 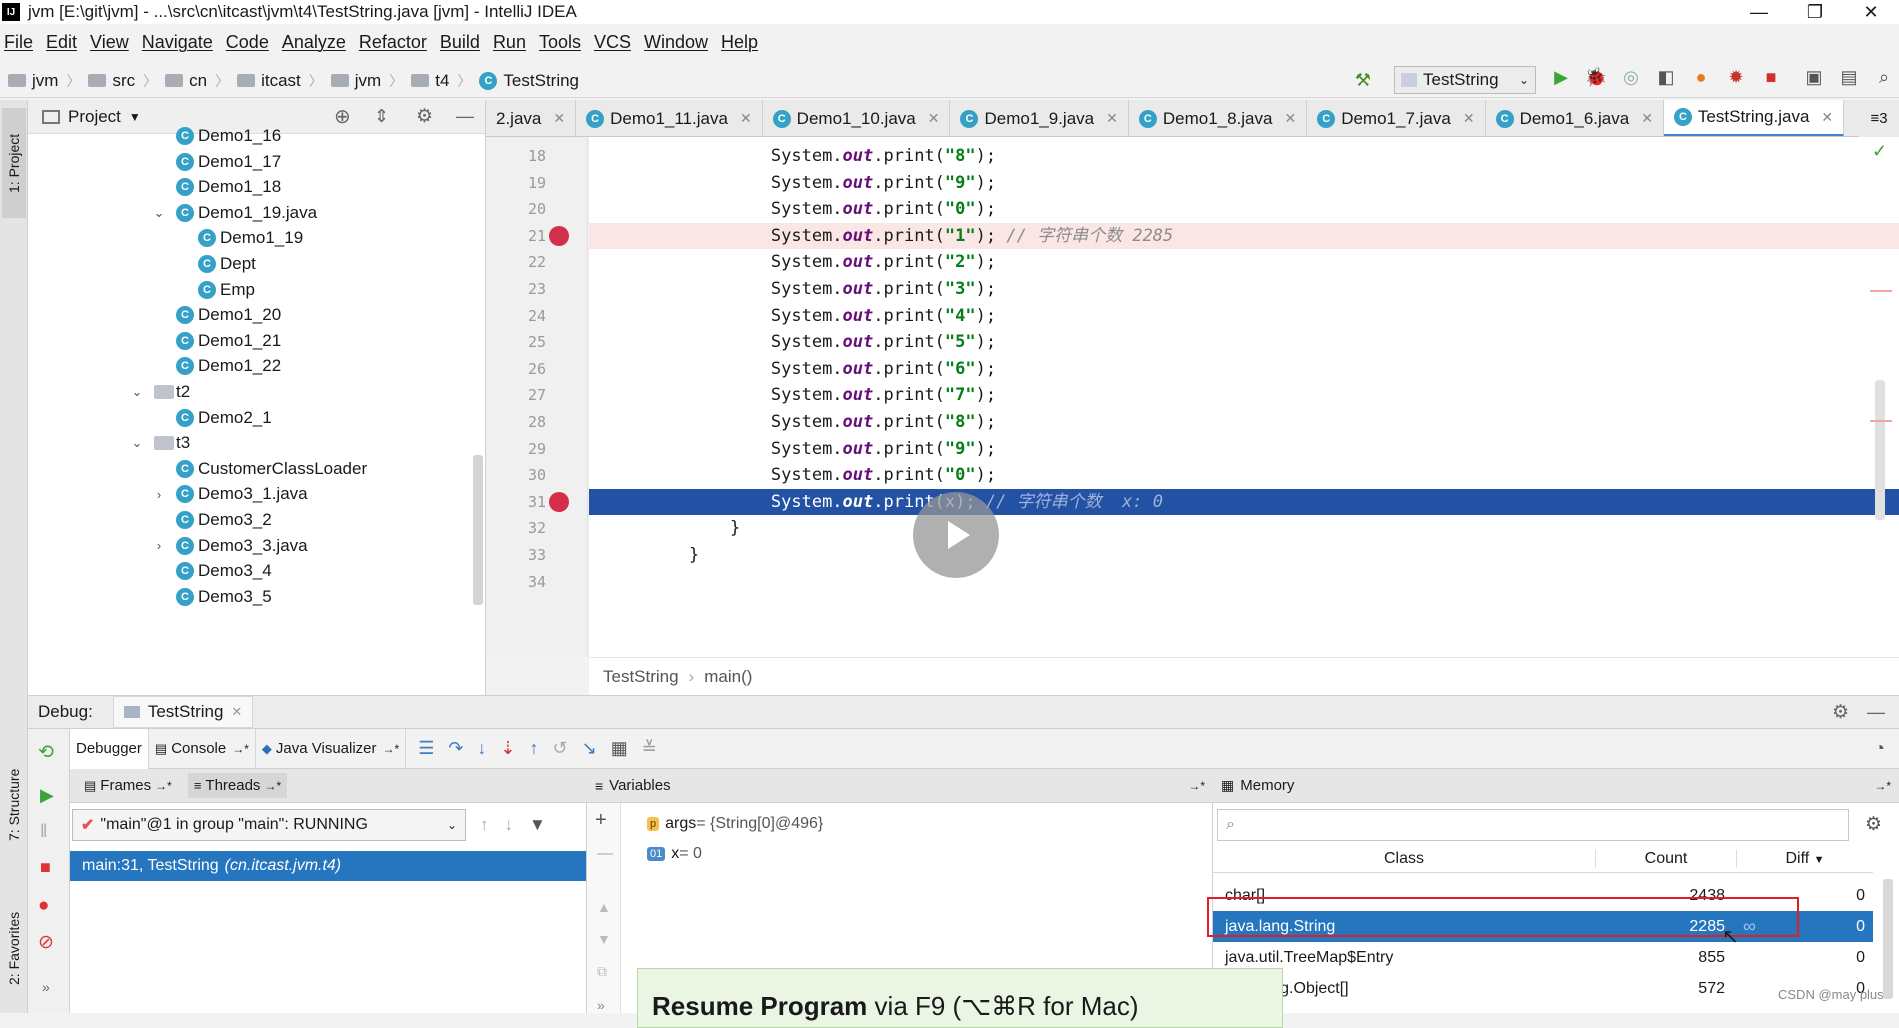 I want to click on locate-icon: ⊕, so click(x=342, y=116).